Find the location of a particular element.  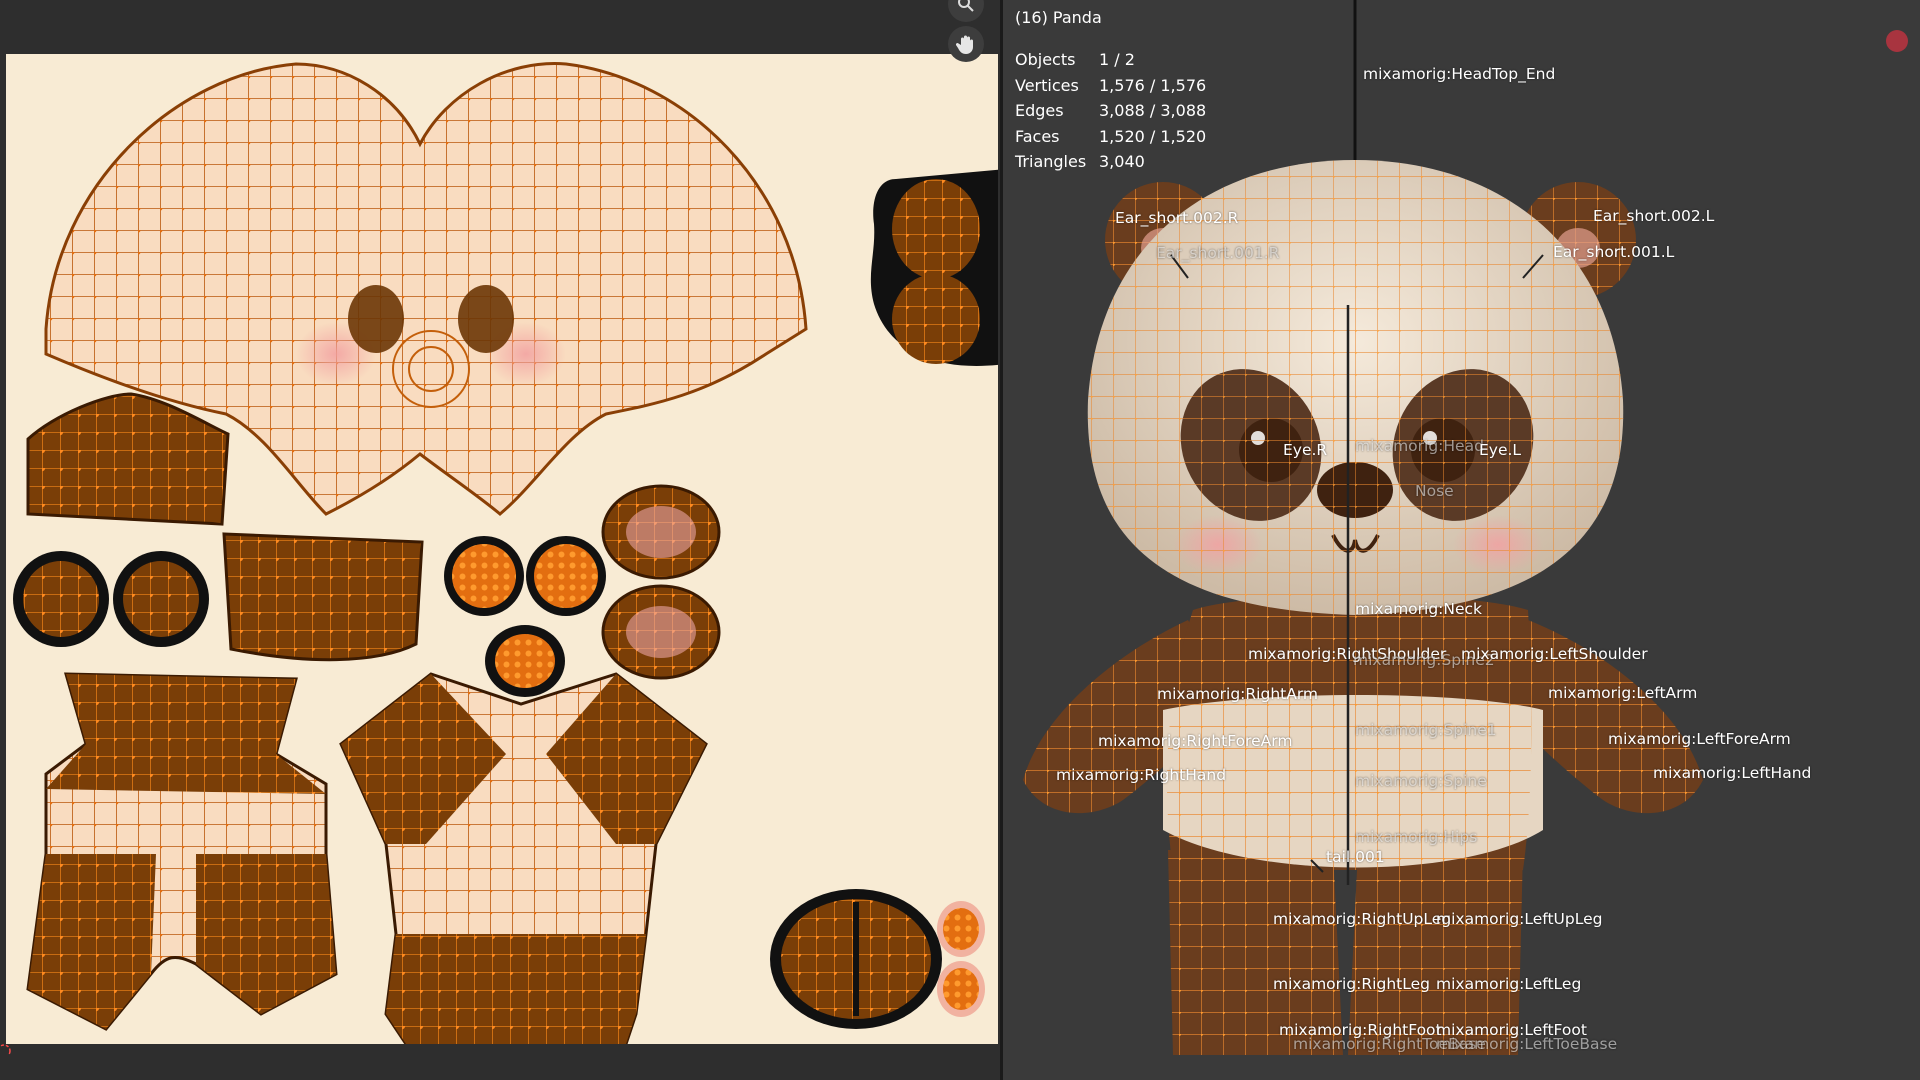

record-dot-icon is located at coordinates (1897, 41).